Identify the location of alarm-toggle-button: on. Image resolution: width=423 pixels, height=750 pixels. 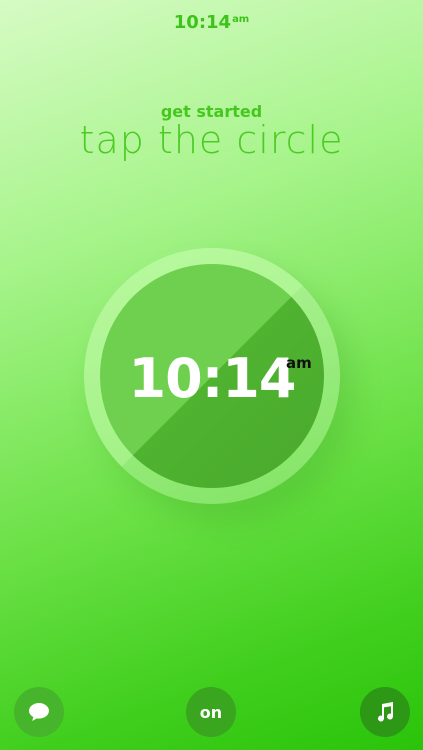
(211, 712).